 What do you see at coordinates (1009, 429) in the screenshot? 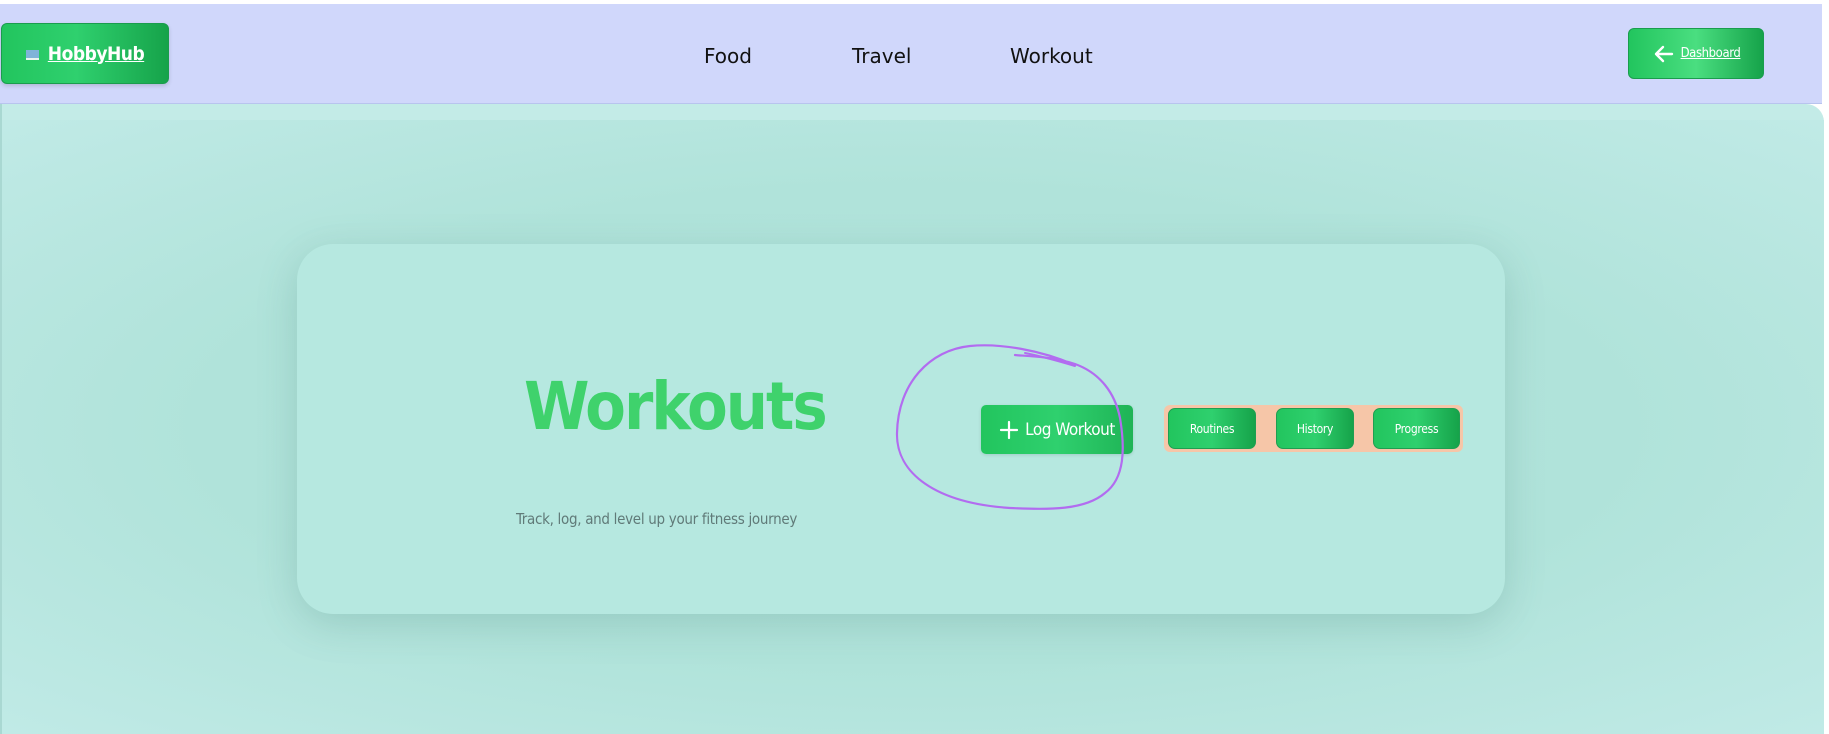
I see `plus-icon` at bounding box center [1009, 429].